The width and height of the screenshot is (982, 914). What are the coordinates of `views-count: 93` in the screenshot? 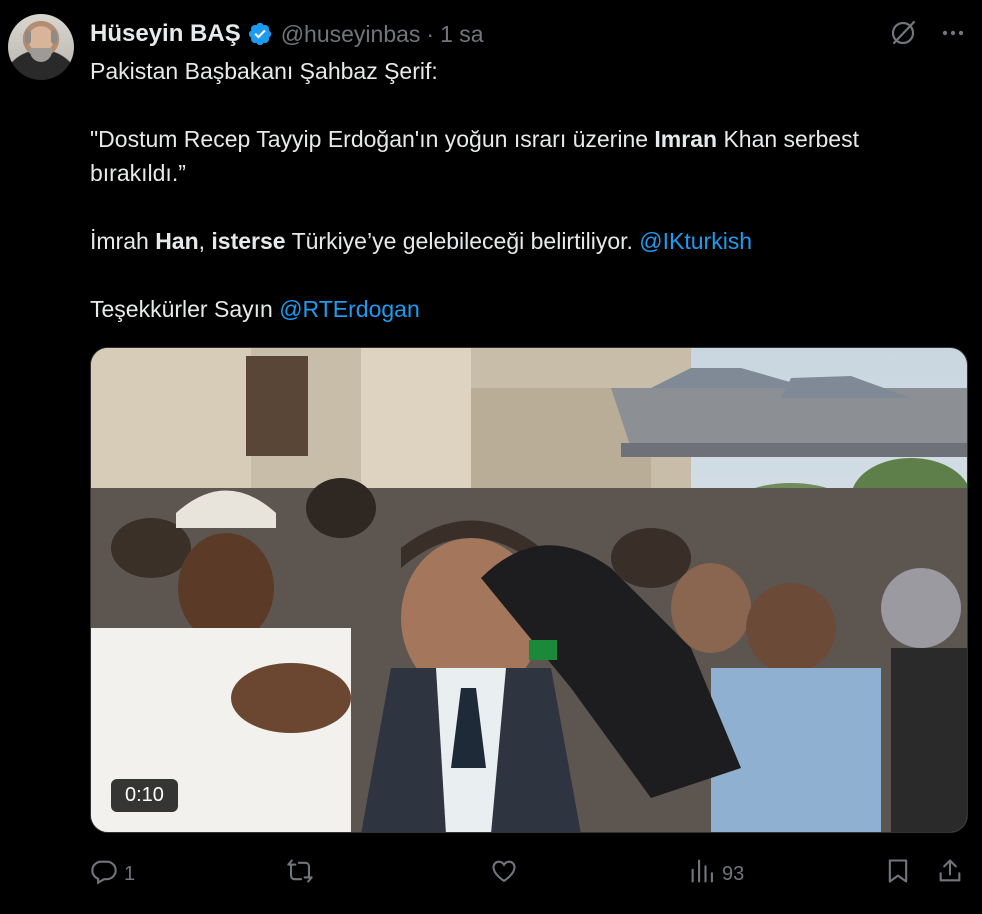 It's located at (733, 873).